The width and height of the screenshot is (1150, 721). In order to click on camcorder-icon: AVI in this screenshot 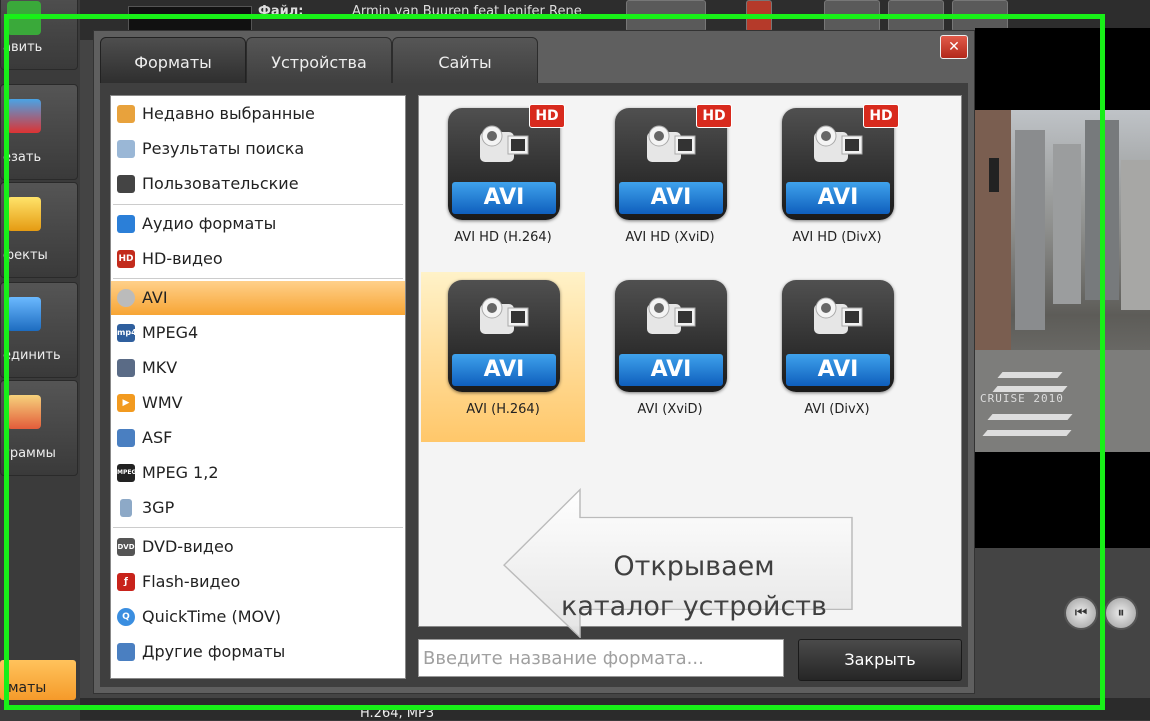, I will do `click(838, 336)`.